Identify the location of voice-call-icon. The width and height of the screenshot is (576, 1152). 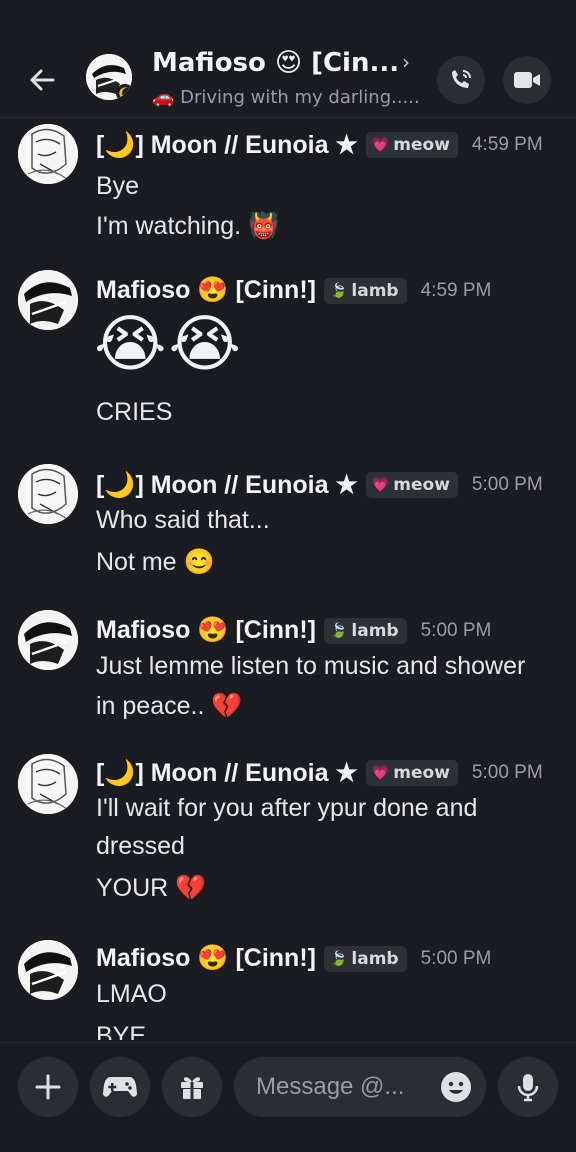
(461, 79).